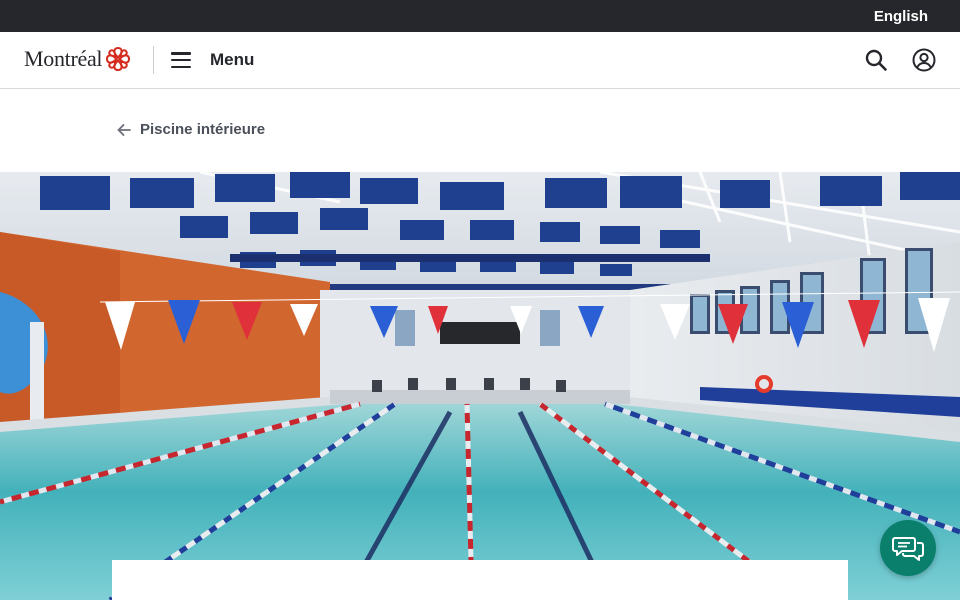 This screenshot has width=960, height=600. What do you see at coordinates (63, 58) in the screenshot?
I see `logo-wordmark: Montréal` at bounding box center [63, 58].